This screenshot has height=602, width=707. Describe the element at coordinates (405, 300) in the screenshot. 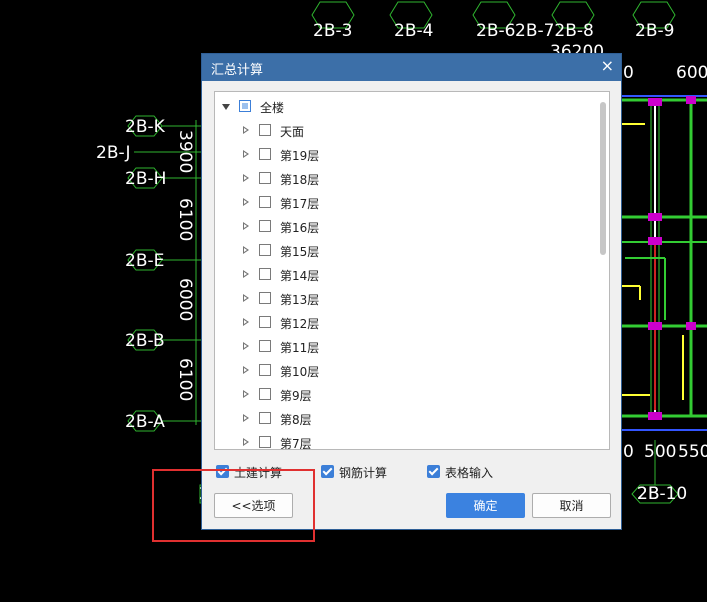

I see `tree-item: 第13层` at that location.